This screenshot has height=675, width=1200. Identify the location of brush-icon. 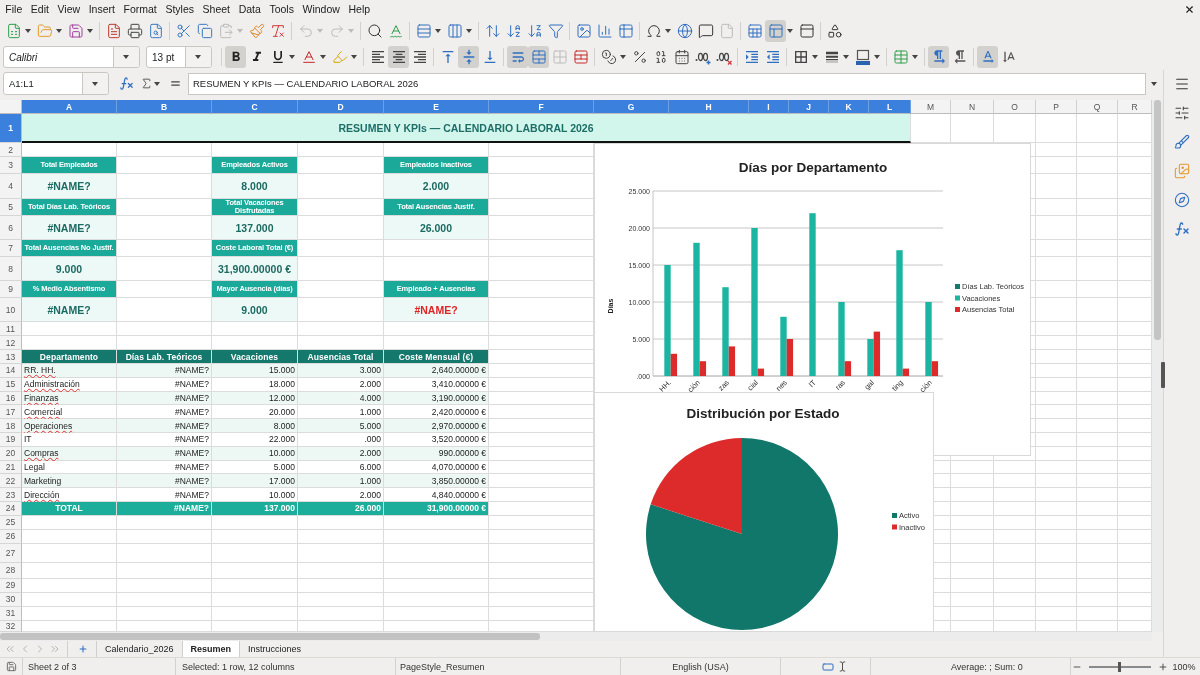
(1182, 142).